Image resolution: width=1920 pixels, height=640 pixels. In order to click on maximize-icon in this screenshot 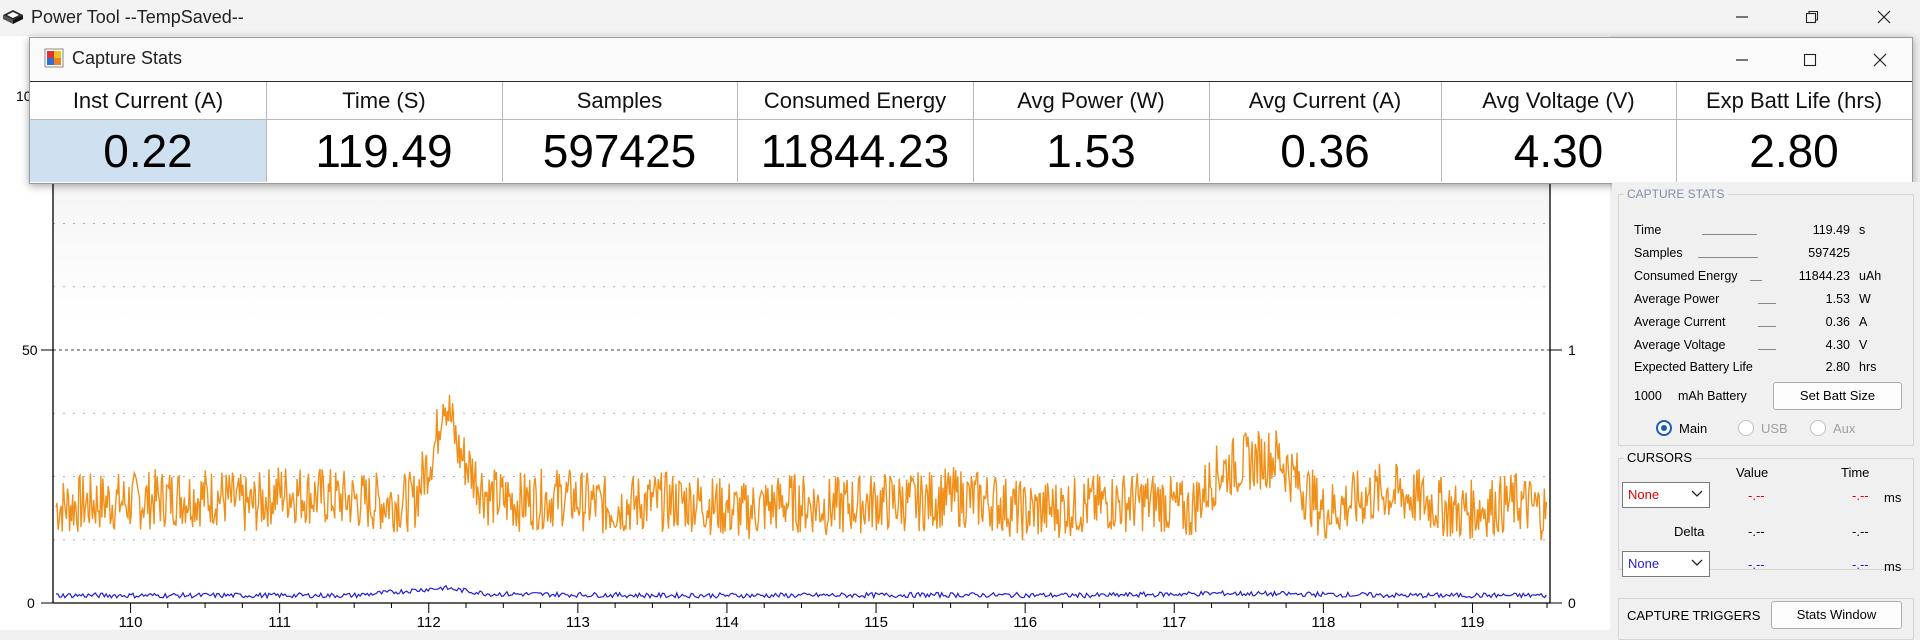, I will do `click(1810, 60)`.